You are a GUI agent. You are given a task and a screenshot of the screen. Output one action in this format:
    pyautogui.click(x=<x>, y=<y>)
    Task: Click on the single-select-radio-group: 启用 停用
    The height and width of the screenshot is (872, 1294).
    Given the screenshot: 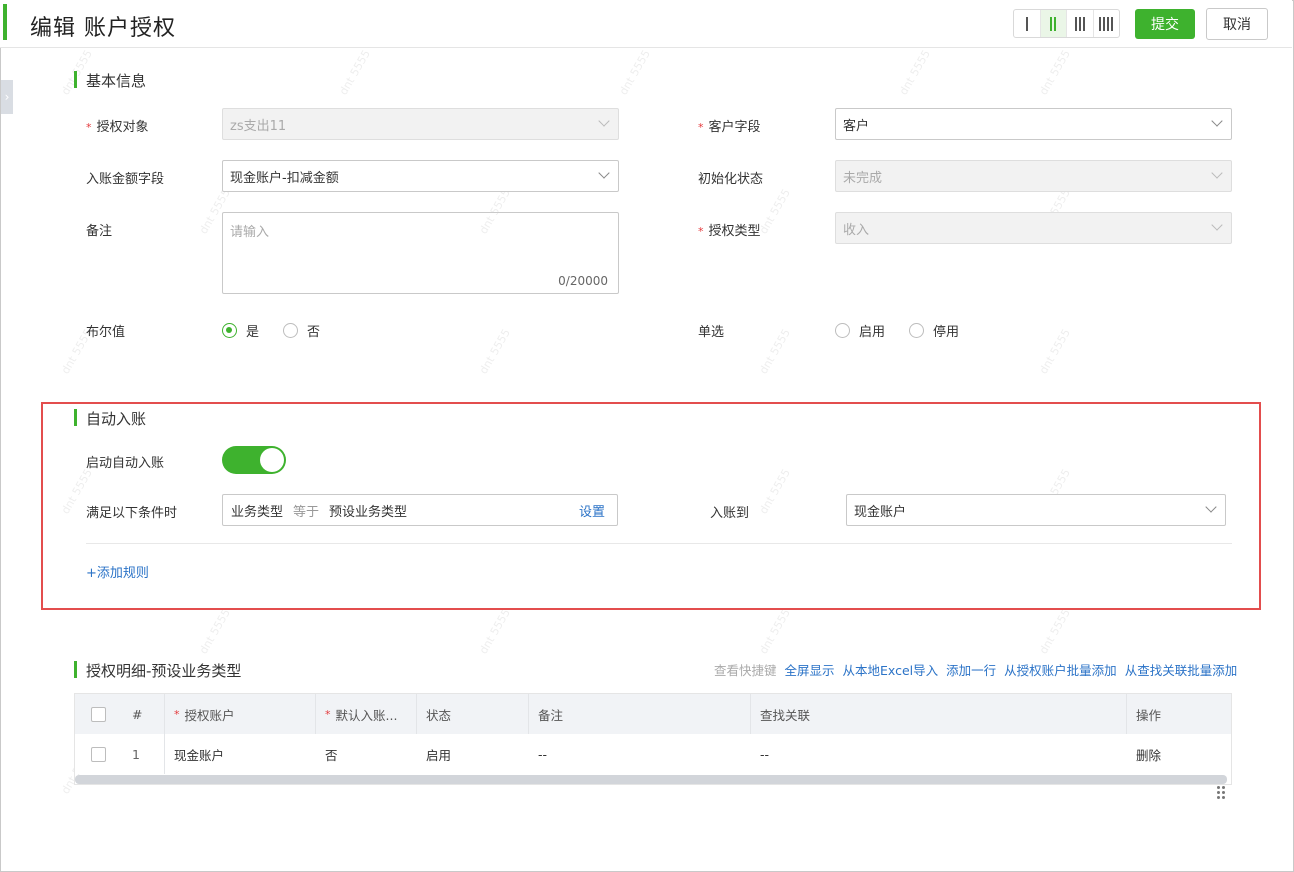 What is the action you would take?
    pyautogui.click(x=909, y=330)
    